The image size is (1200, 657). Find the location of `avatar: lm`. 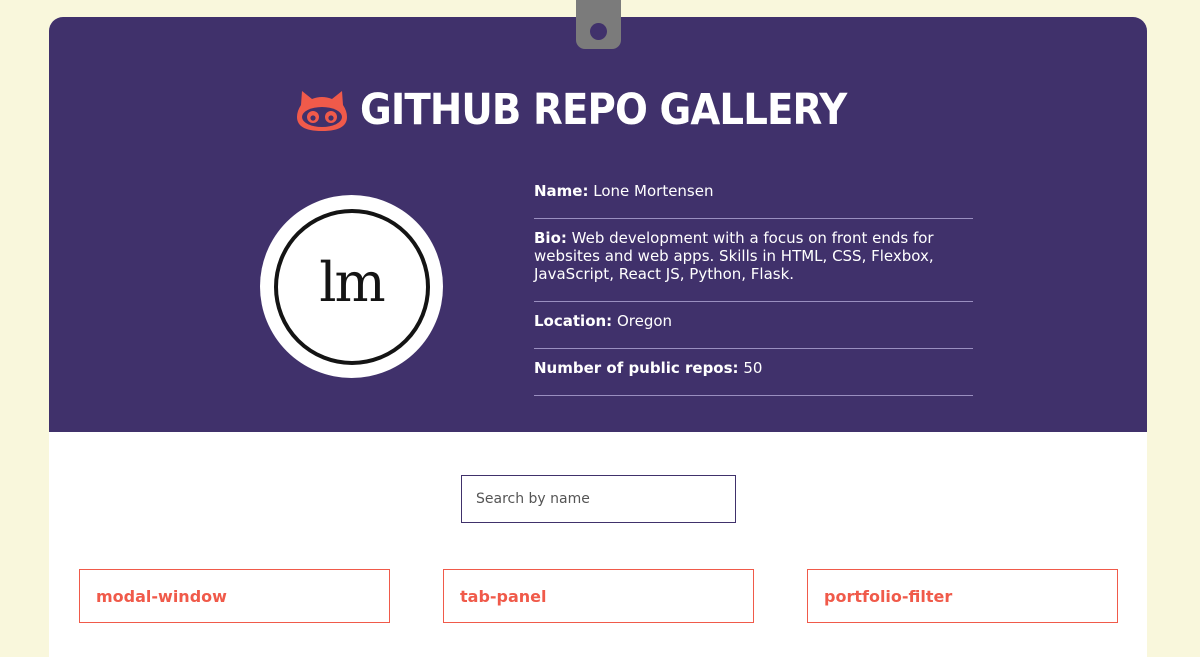

avatar: lm is located at coordinates (351, 286).